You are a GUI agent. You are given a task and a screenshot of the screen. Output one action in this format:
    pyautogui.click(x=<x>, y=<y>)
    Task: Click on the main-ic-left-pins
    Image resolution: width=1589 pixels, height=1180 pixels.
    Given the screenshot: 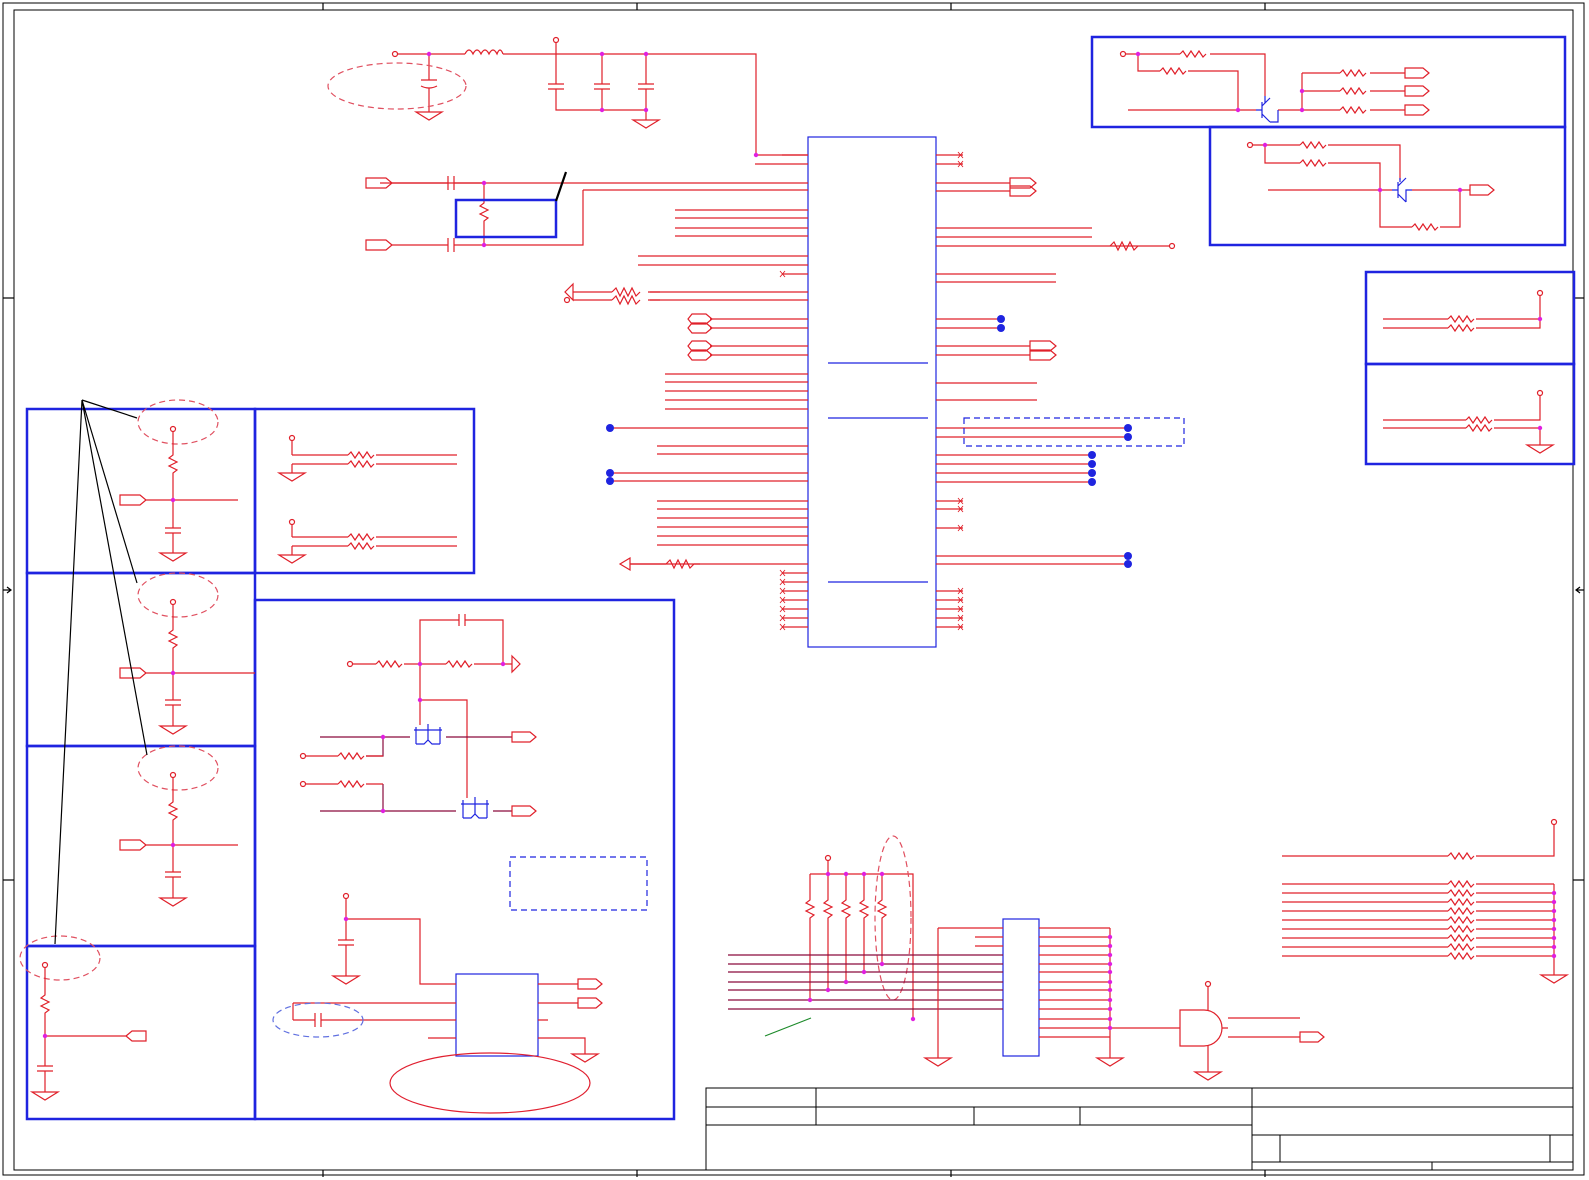 What is the action you would take?
    pyautogui.click(x=594, y=391)
    